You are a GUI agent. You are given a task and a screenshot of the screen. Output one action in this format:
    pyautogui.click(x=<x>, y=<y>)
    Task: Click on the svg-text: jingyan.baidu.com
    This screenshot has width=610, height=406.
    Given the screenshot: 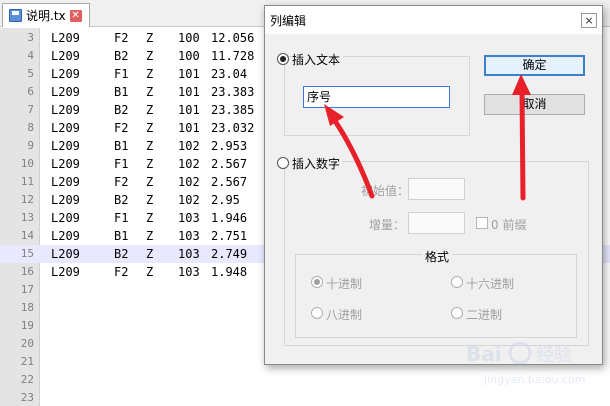 What is the action you would take?
    pyautogui.click(x=534, y=379)
    